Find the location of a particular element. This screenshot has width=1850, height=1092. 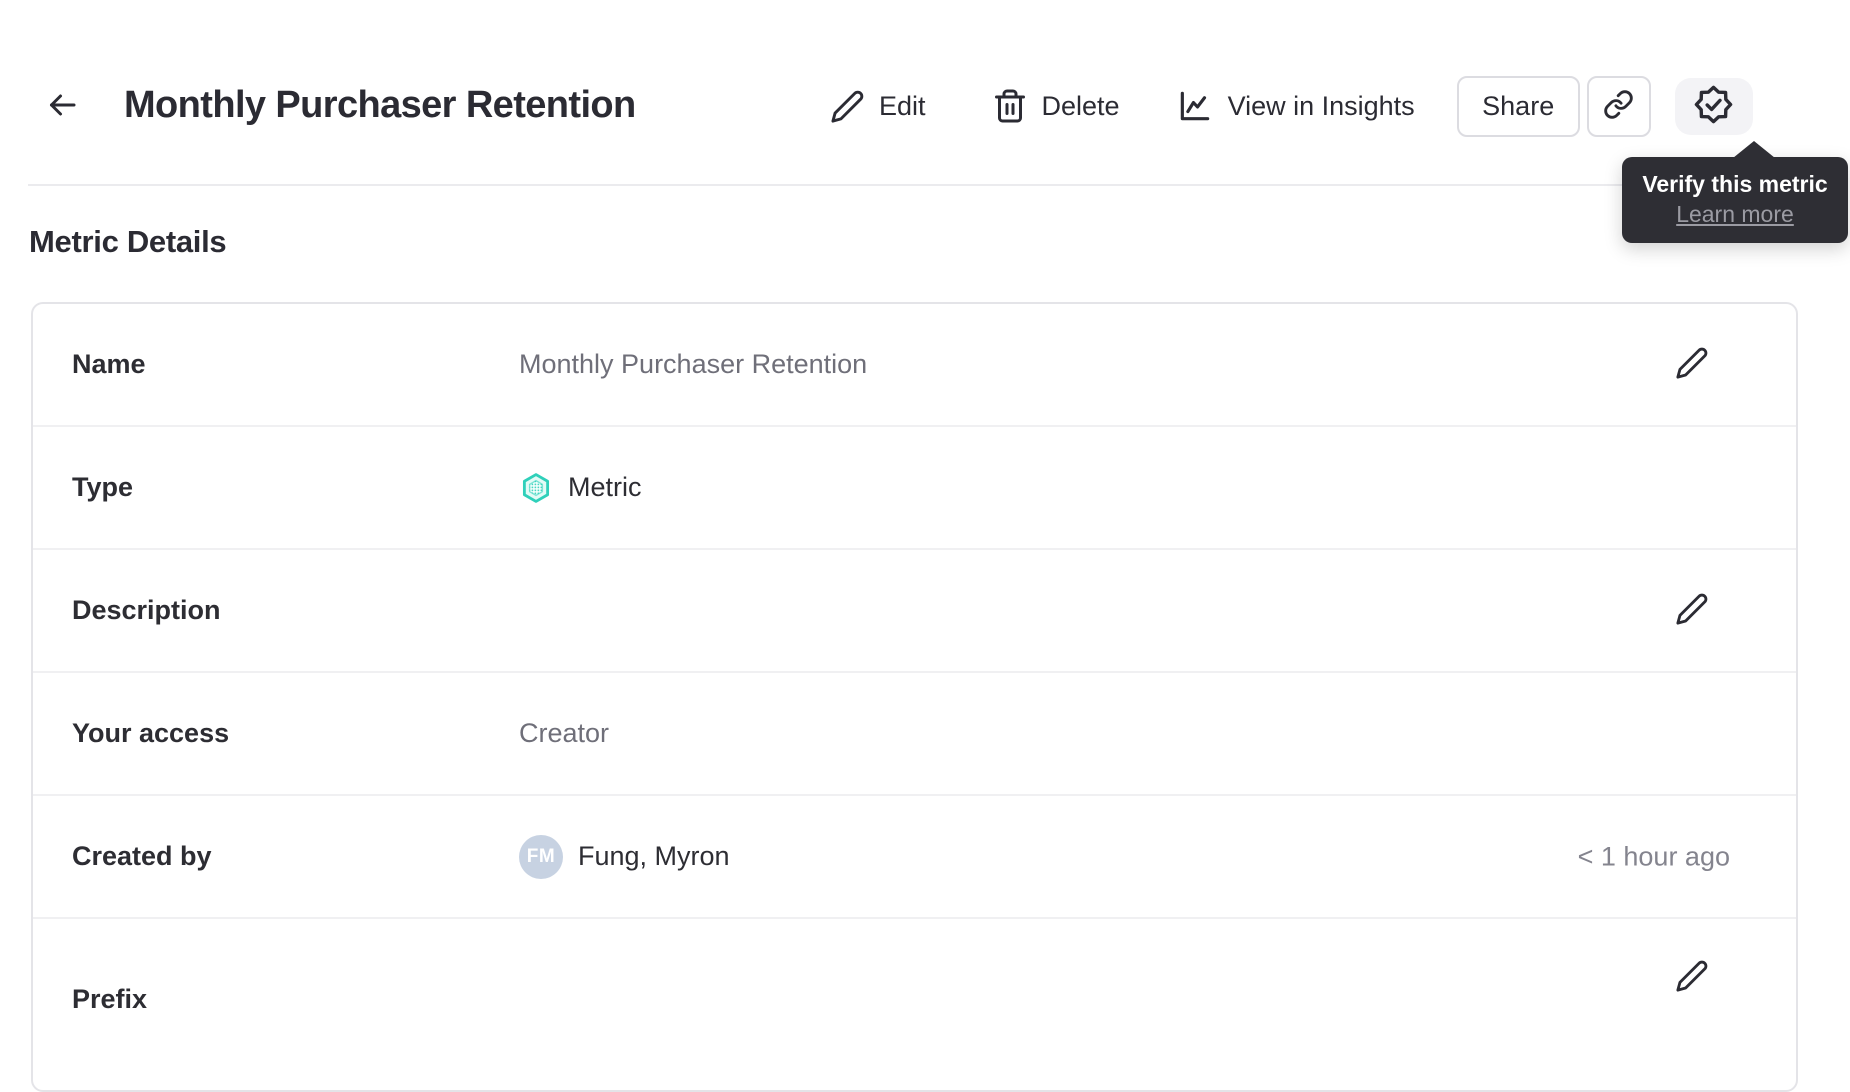

edit-prefix-button is located at coordinates (1692, 977).